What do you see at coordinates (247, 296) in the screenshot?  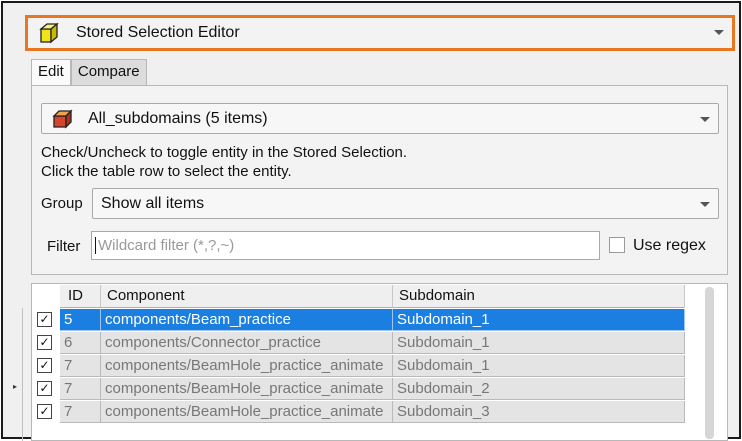 I see `column-header-component: Component` at bounding box center [247, 296].